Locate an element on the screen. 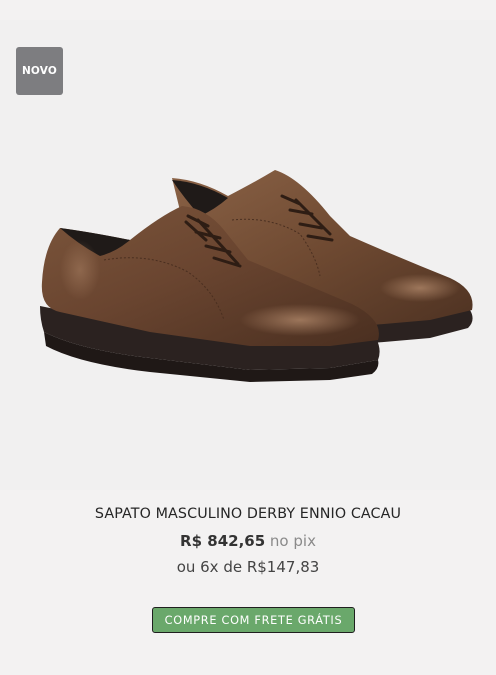 The image size is (496, 675). price-line: R$ 842,65 no pix is located at coordinates (248, 541).